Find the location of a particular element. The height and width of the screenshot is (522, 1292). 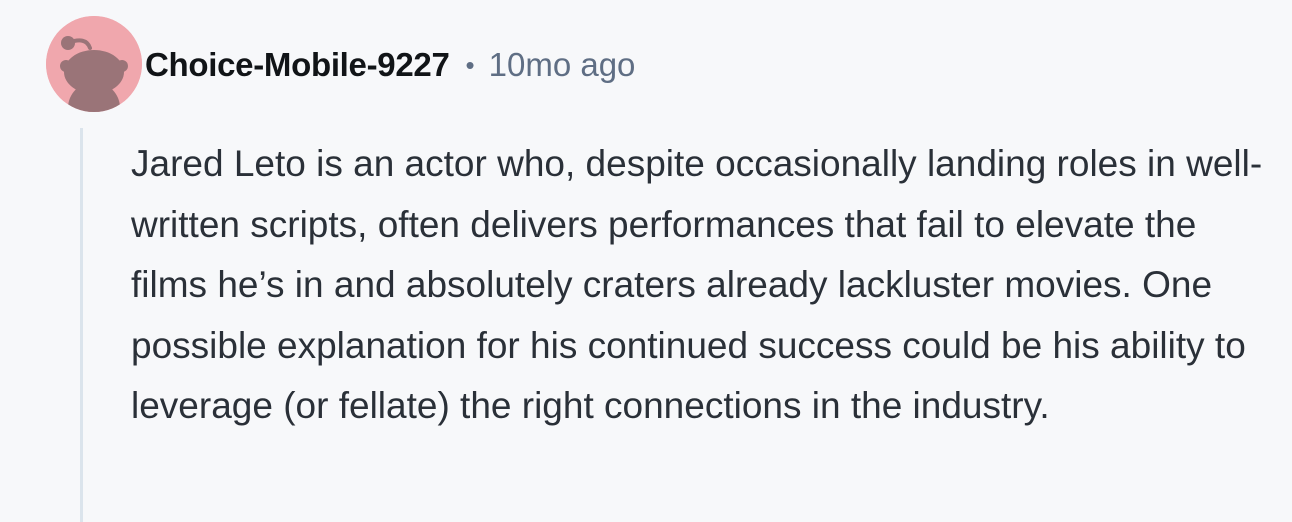

comment-timestamp: 10mo ago is located at coordinates (562, 65).